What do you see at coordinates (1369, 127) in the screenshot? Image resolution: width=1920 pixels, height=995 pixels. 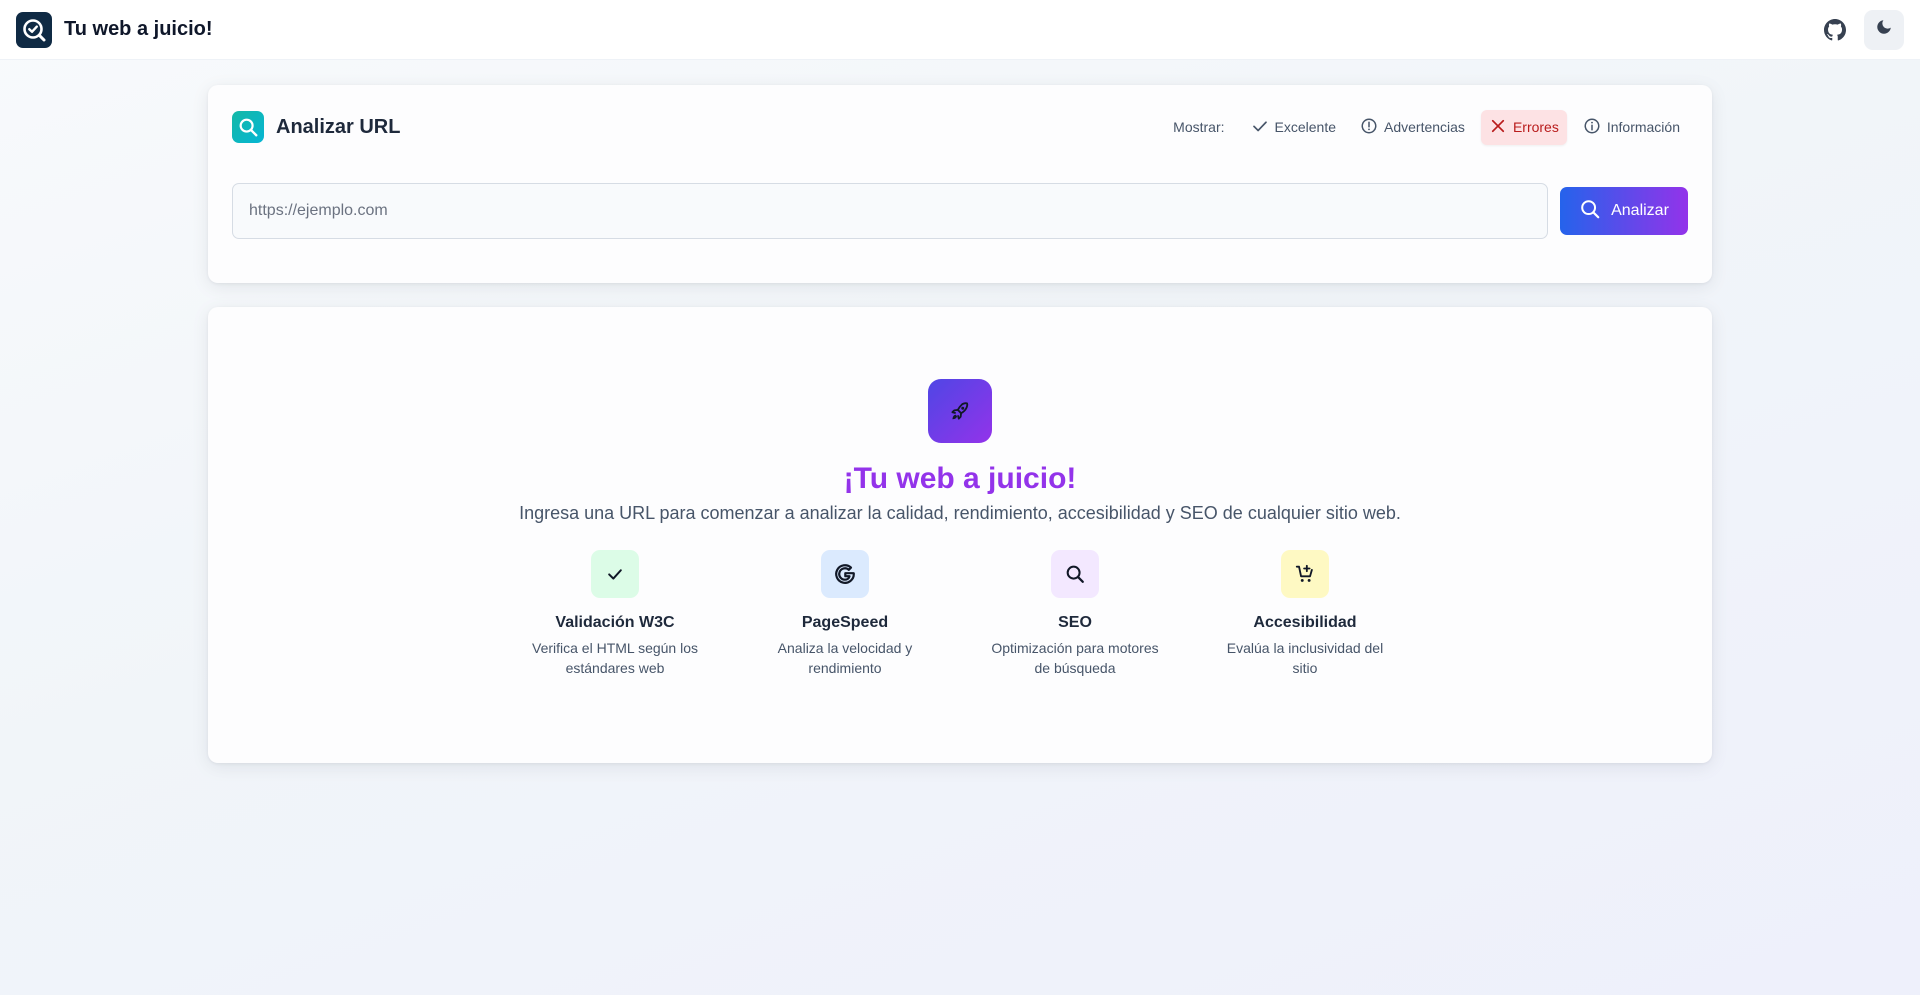 I see `alert-circle-icon` at bounding box center [1369, 127].